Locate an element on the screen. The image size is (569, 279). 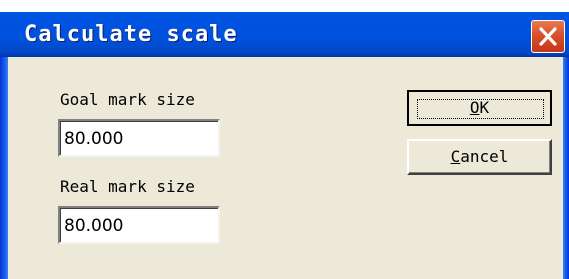
real-mark-size-input: 80.000 is located at coordinates (139, 225).